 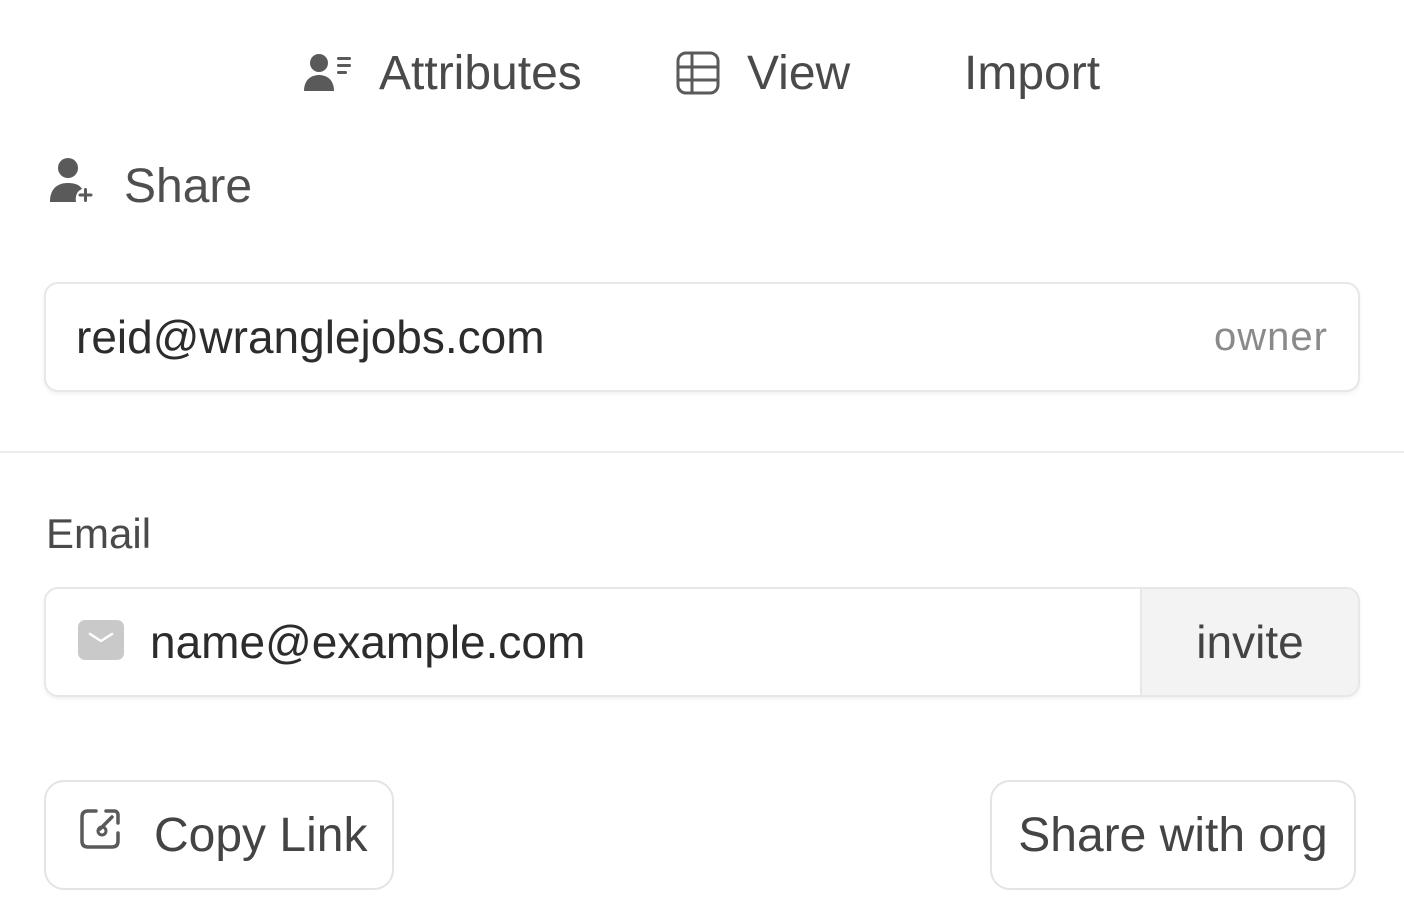 I want to click on table-icon, so click(x=698, y=73).